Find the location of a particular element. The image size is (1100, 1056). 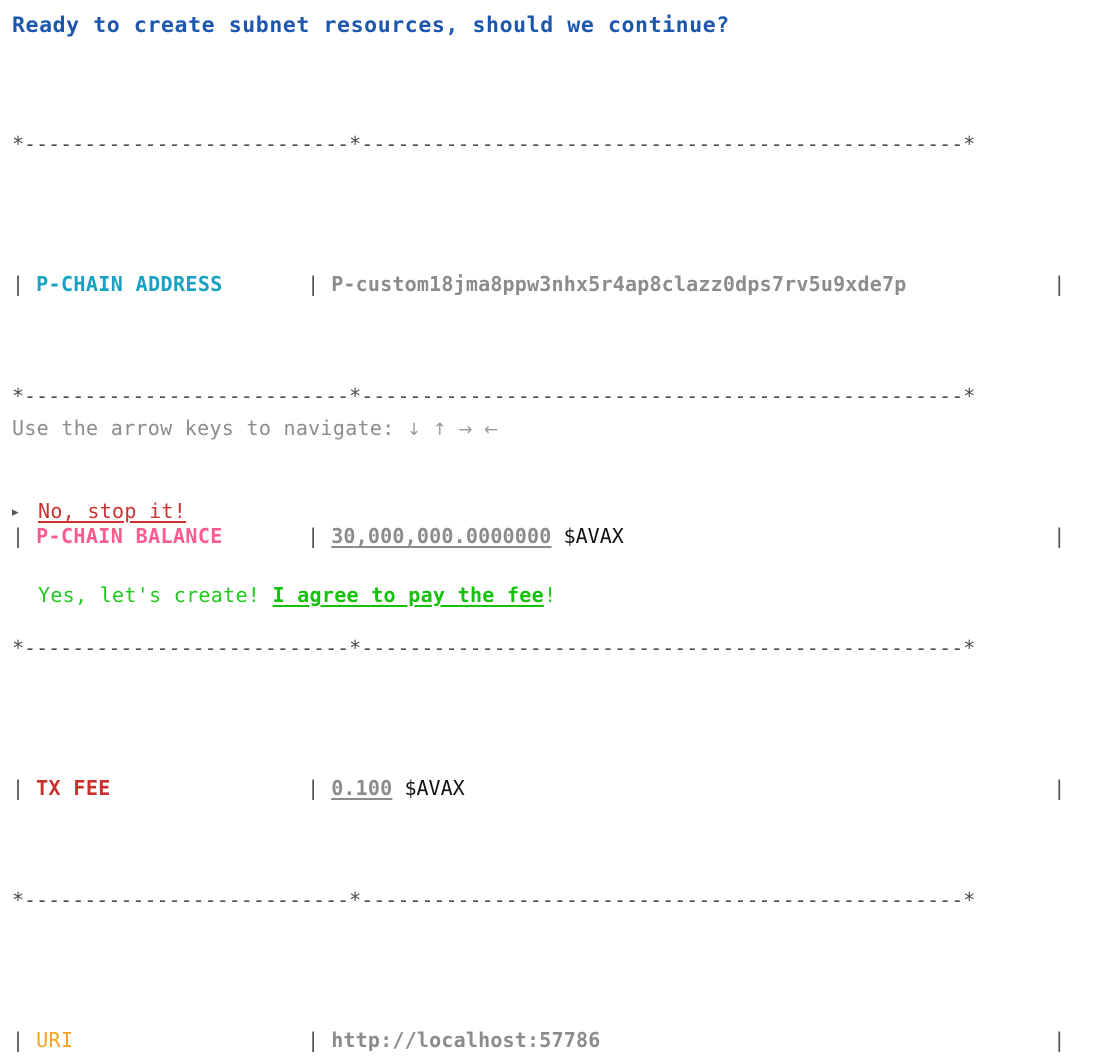

row-label-uri: URI is located at coordinates (55, 1040).